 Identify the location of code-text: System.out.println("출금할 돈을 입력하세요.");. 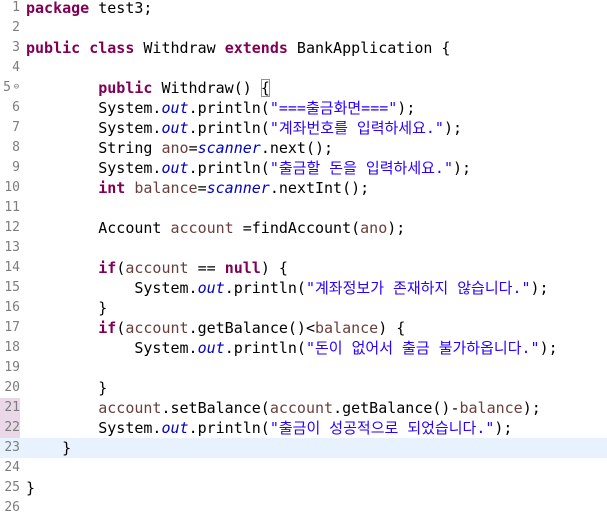
(248, 168).